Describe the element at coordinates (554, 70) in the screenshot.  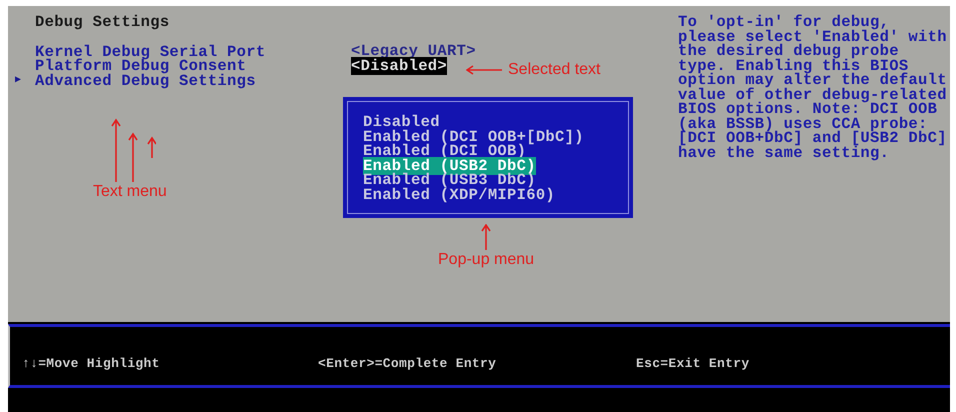
I see `annotation-label: Selected text` at that location.